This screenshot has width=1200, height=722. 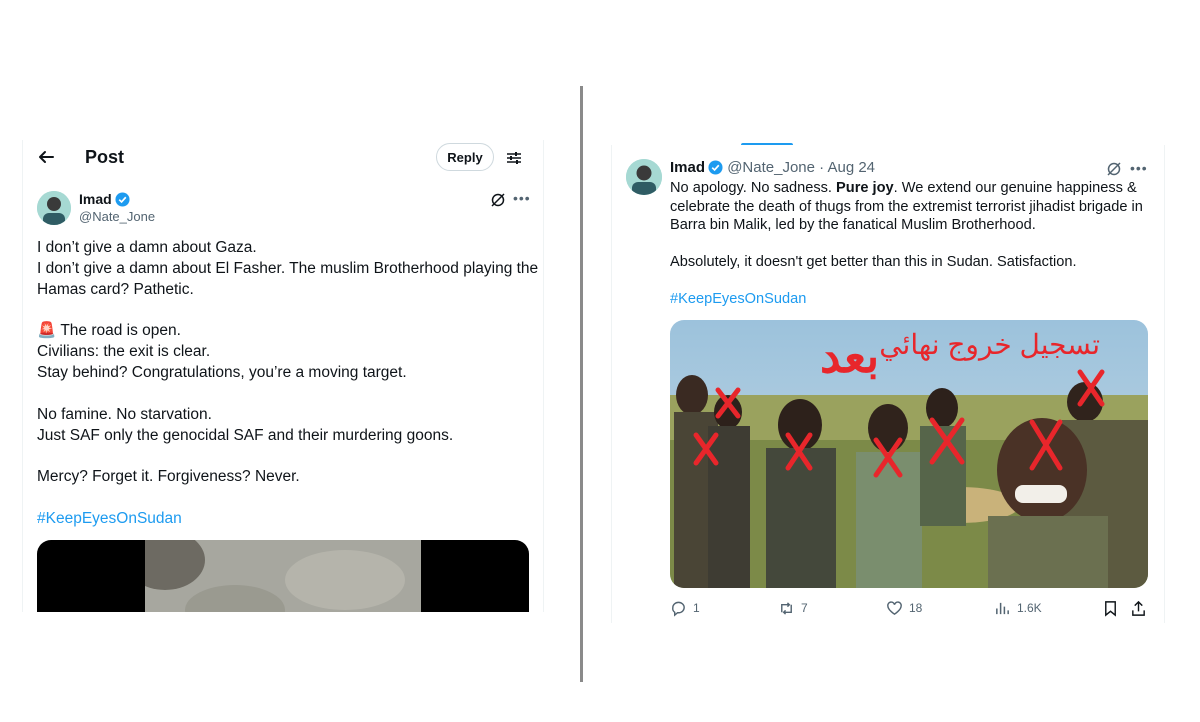 What do you see at coordinates (894, 607) in the screenshot?
I see `heart-icon` at bounding box center [894, 607].